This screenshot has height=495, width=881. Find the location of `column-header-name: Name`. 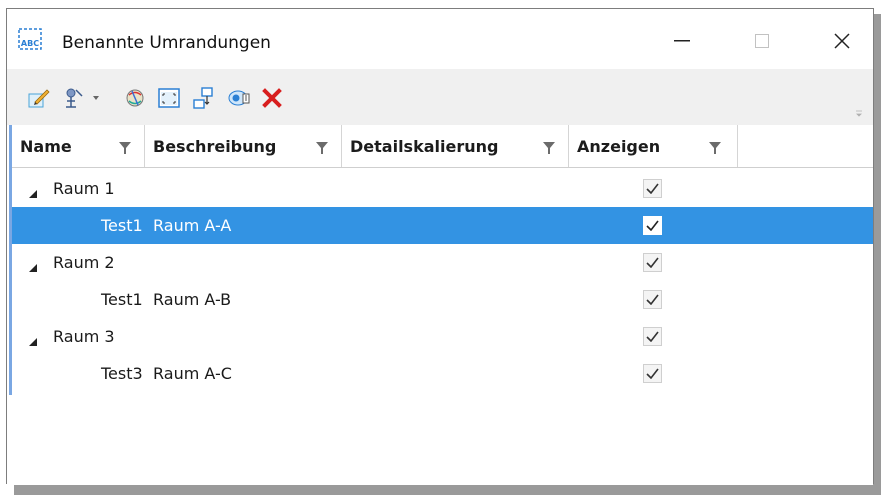

column-header-name: Name is located at coordinates (78, 146).